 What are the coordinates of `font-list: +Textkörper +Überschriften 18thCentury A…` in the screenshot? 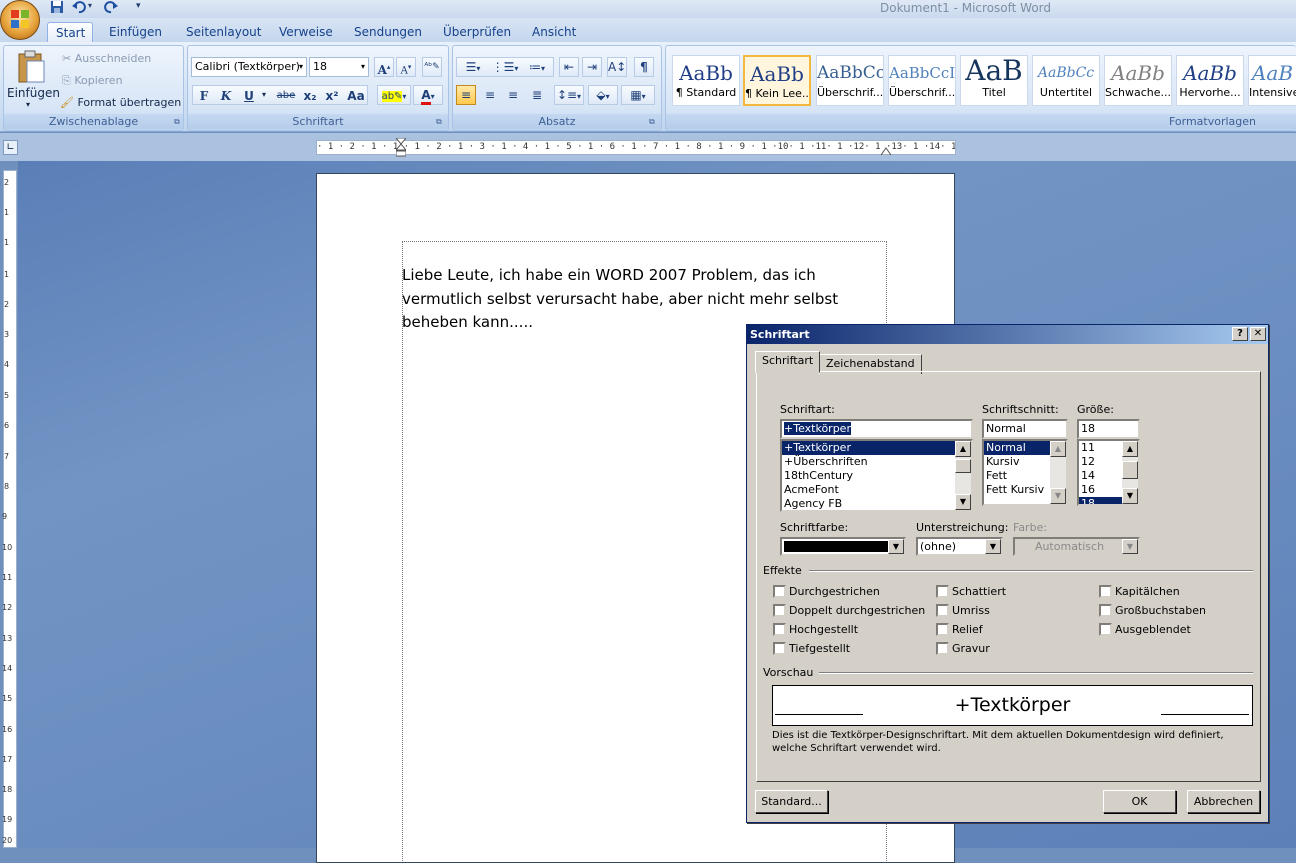 It's located at (876, 475).